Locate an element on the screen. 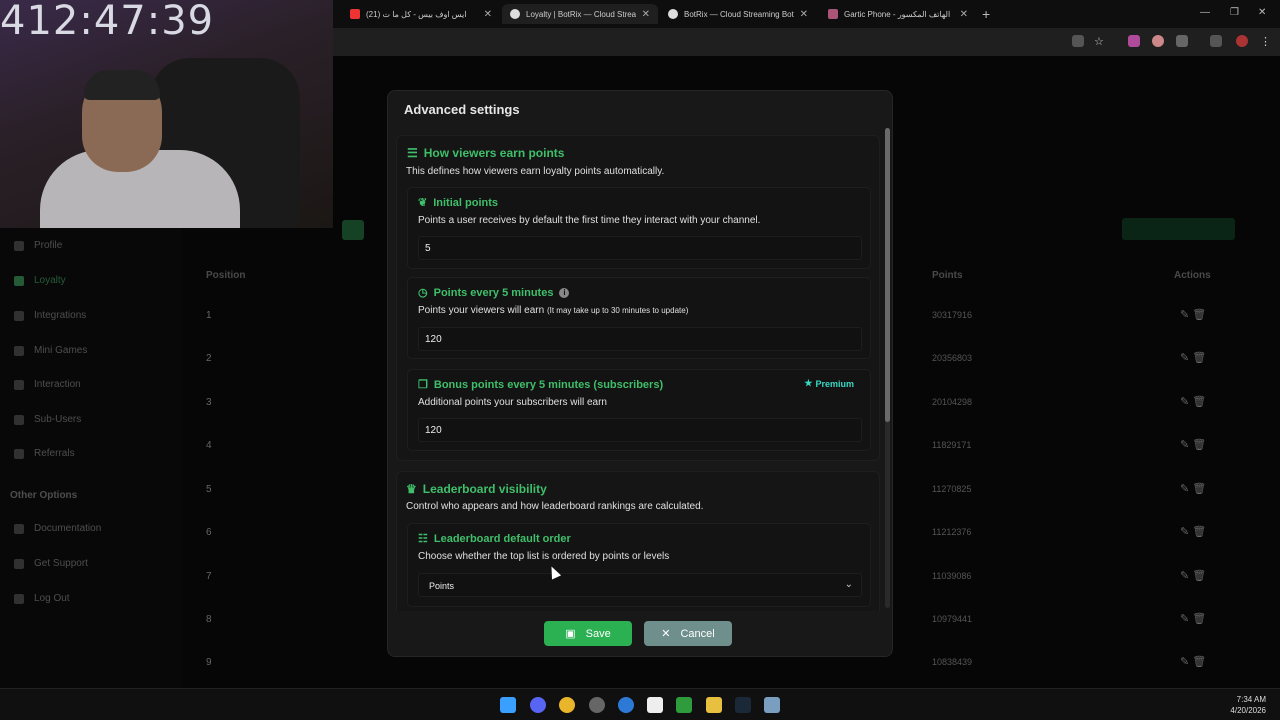 This screenshot has width=1280, height=720. row-points: 10838439 is located at coordinates (952, 662).